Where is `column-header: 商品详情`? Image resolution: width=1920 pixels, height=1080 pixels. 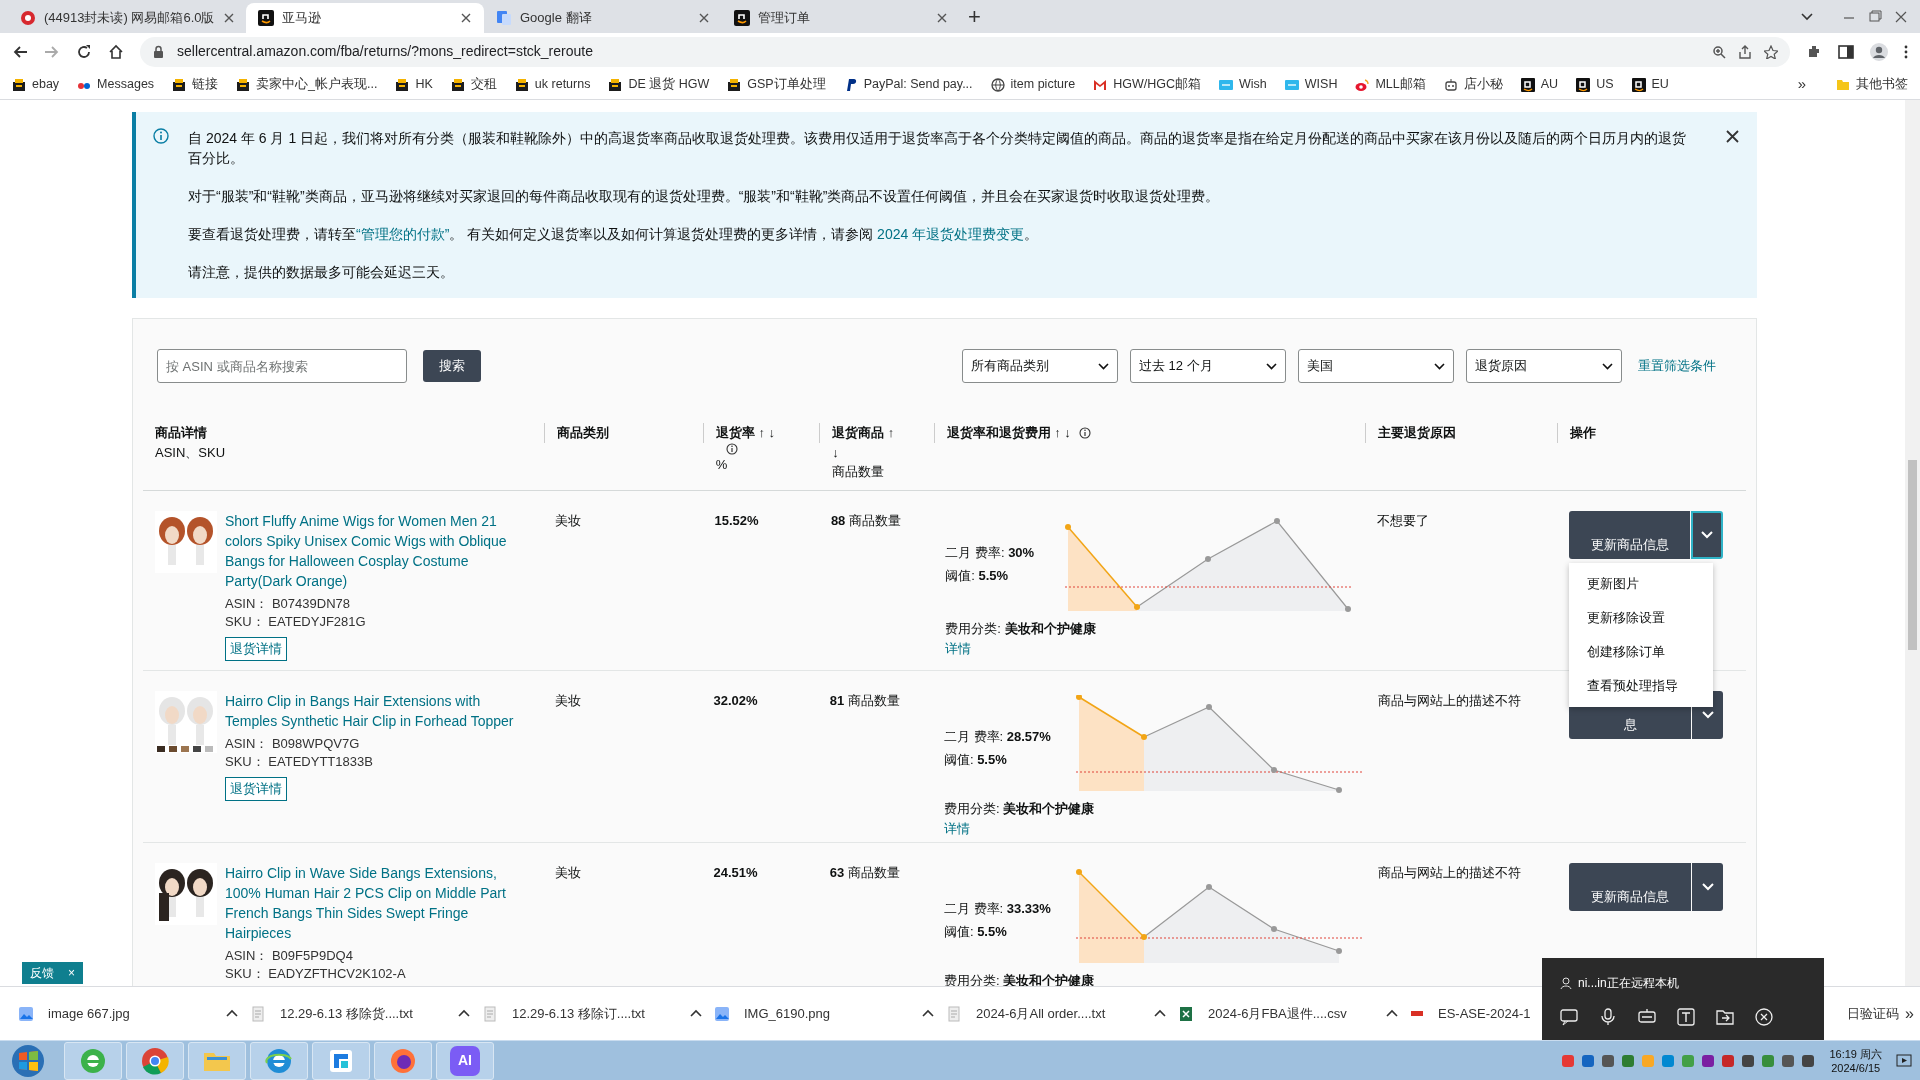 column-header: 商品详情 is located at coordinates (181, 433).